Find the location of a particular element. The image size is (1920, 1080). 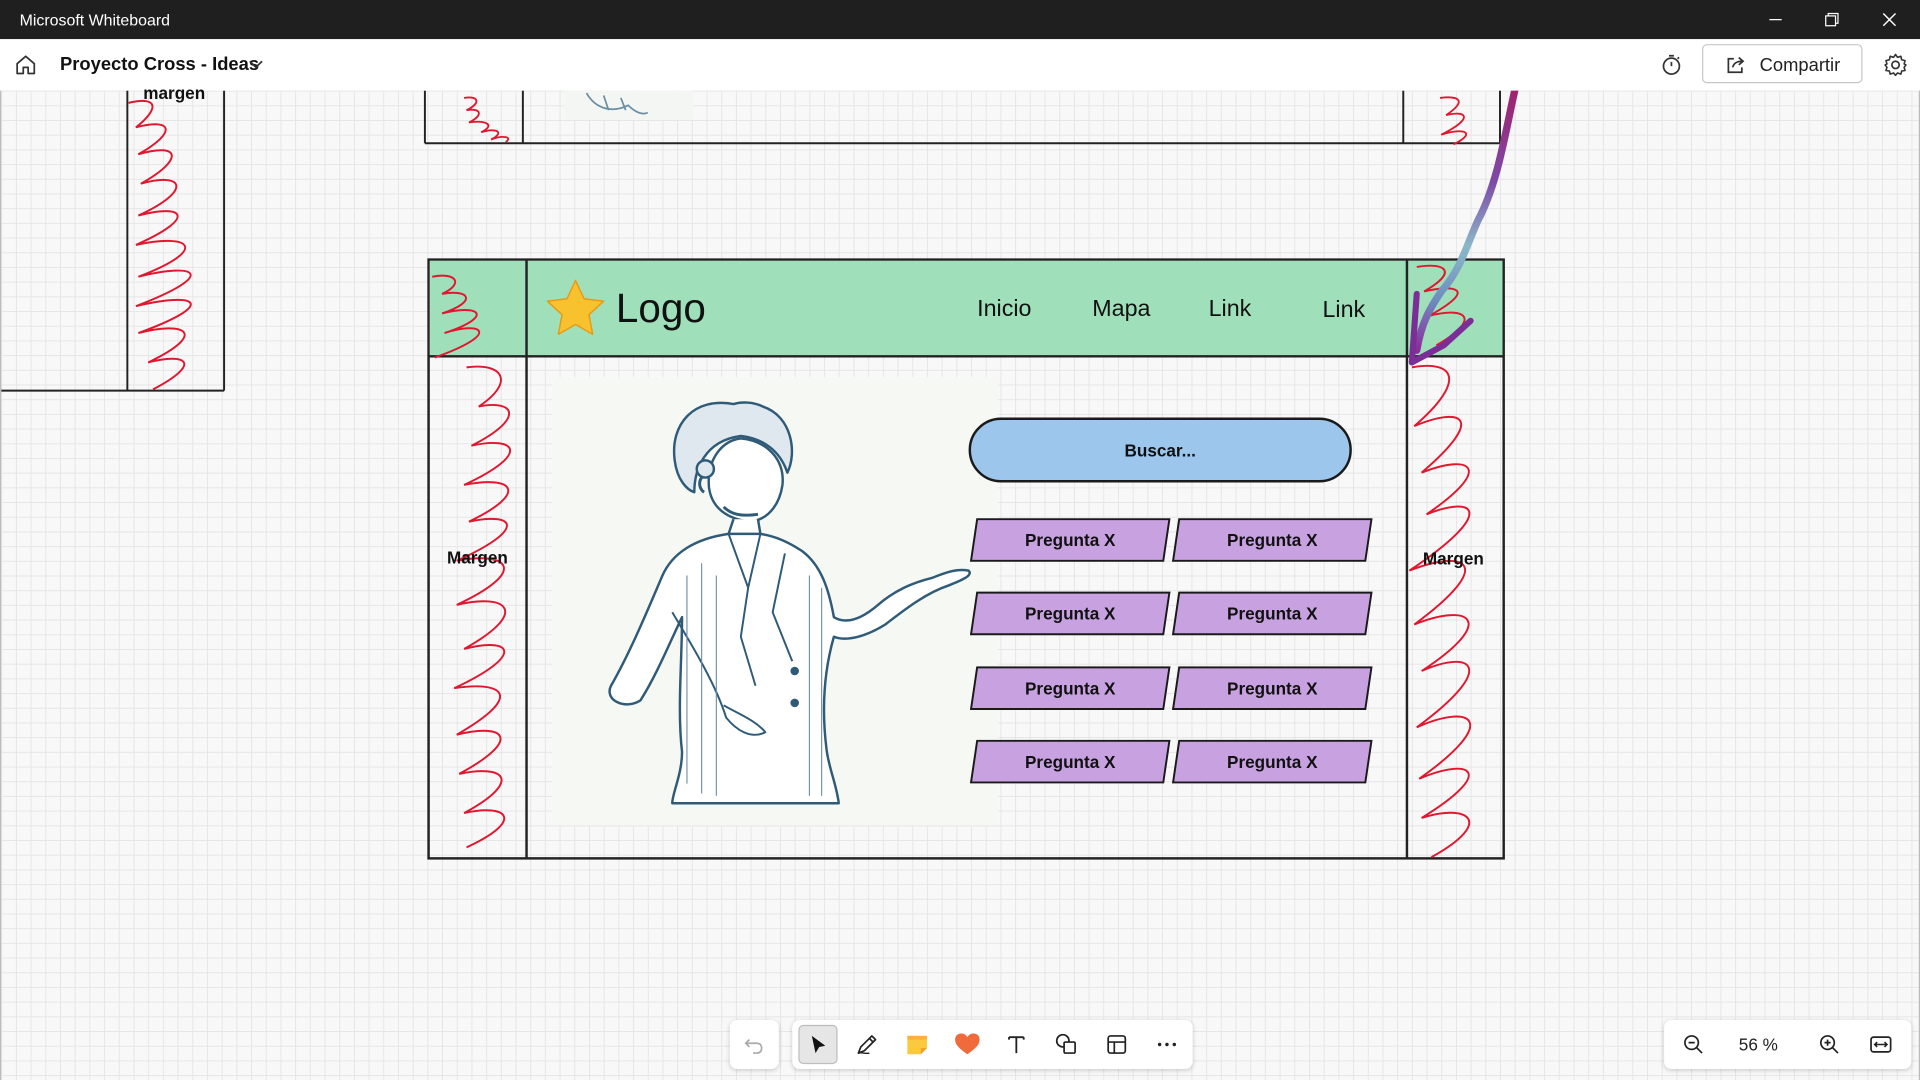

share-button: Compartir is located at coordinates (1782, 64).